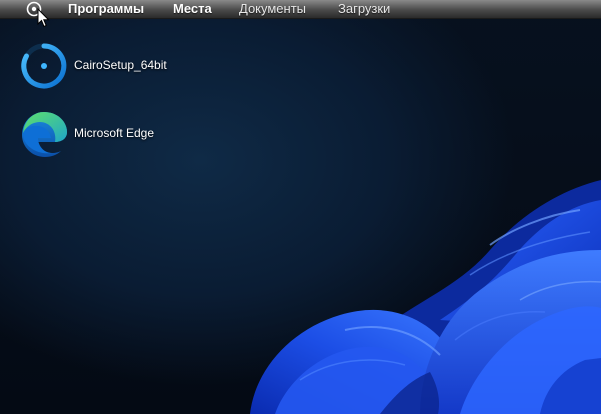 The width and height of the screenshot is (601, 414). Describe the element at coordinates (114, 133) in the screenshot. I see `desktop-icon-label: Microsoft Edge` at that location.